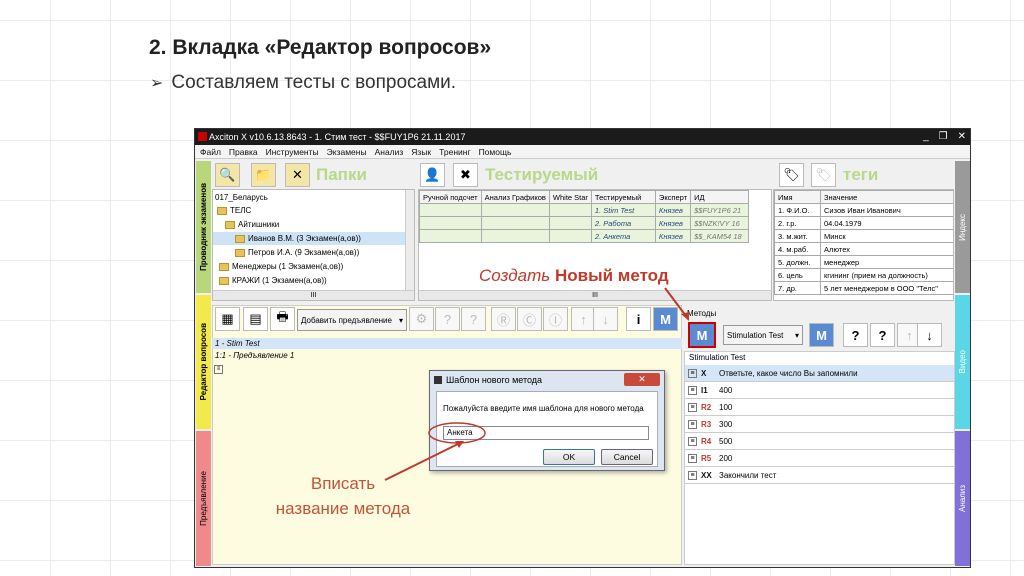 This screenshot has height=576, width=1024. What do you see at coordinates (595, 295) in the screenshot?
I see `tested-hscroll: III` at bounding box center [595, 295].